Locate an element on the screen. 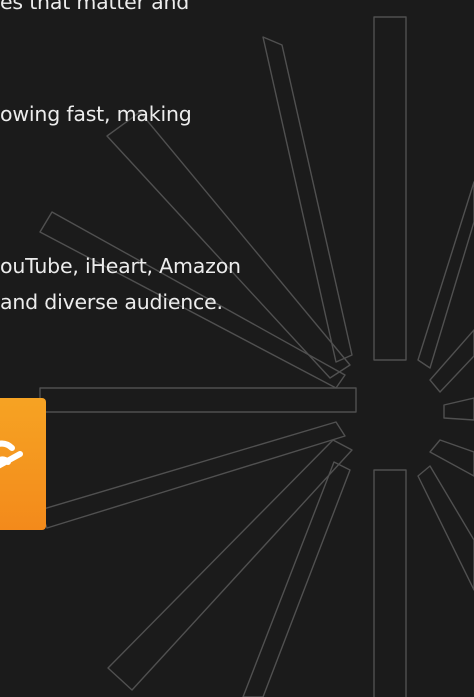  audible-icon is located at coordinates (11, 454).